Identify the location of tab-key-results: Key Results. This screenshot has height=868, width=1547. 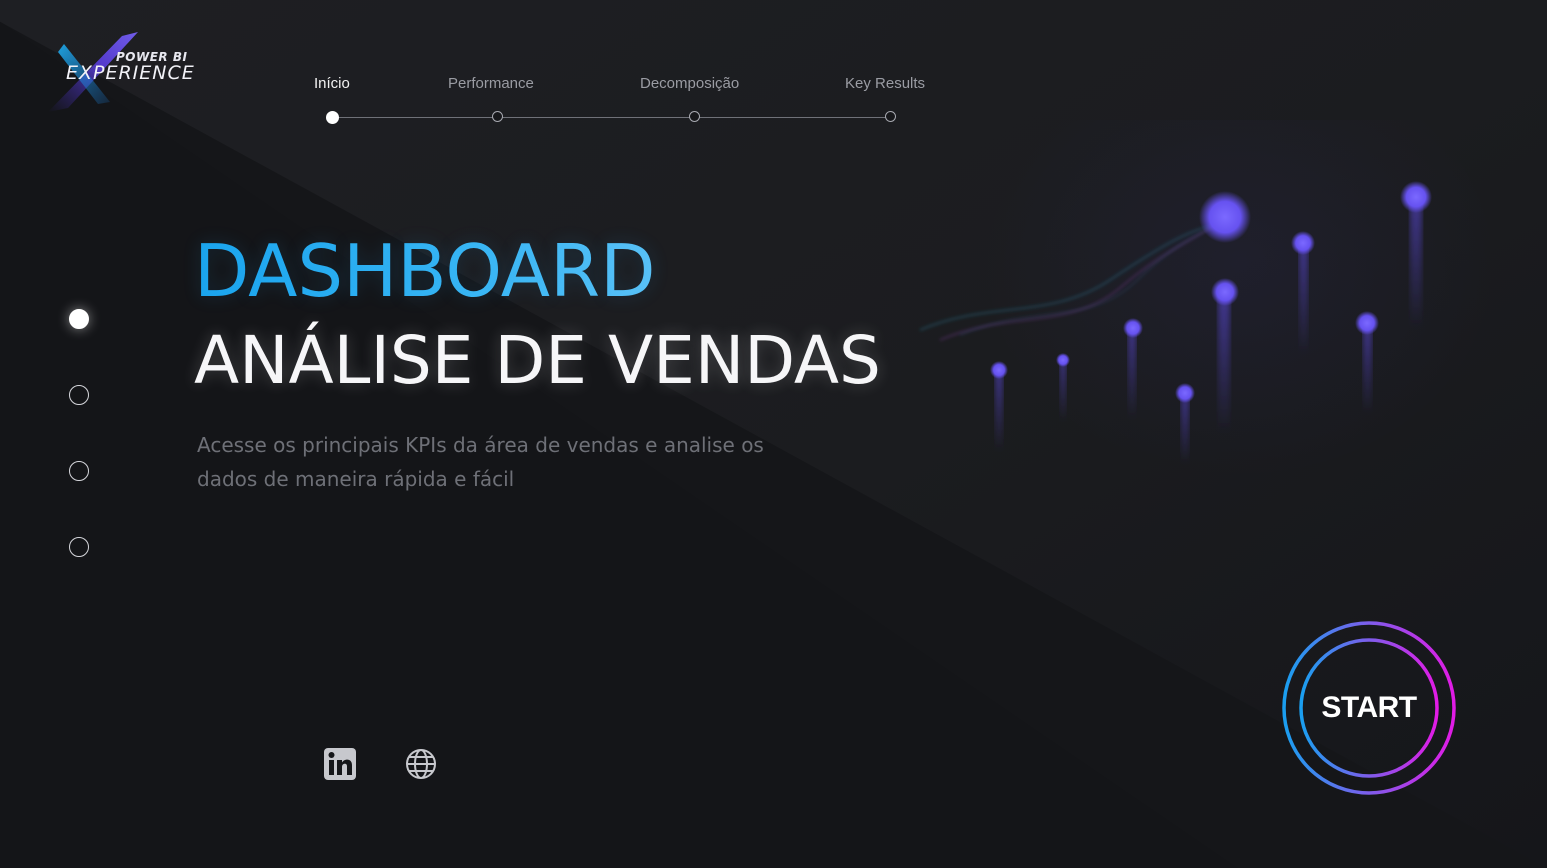
(885, 83).